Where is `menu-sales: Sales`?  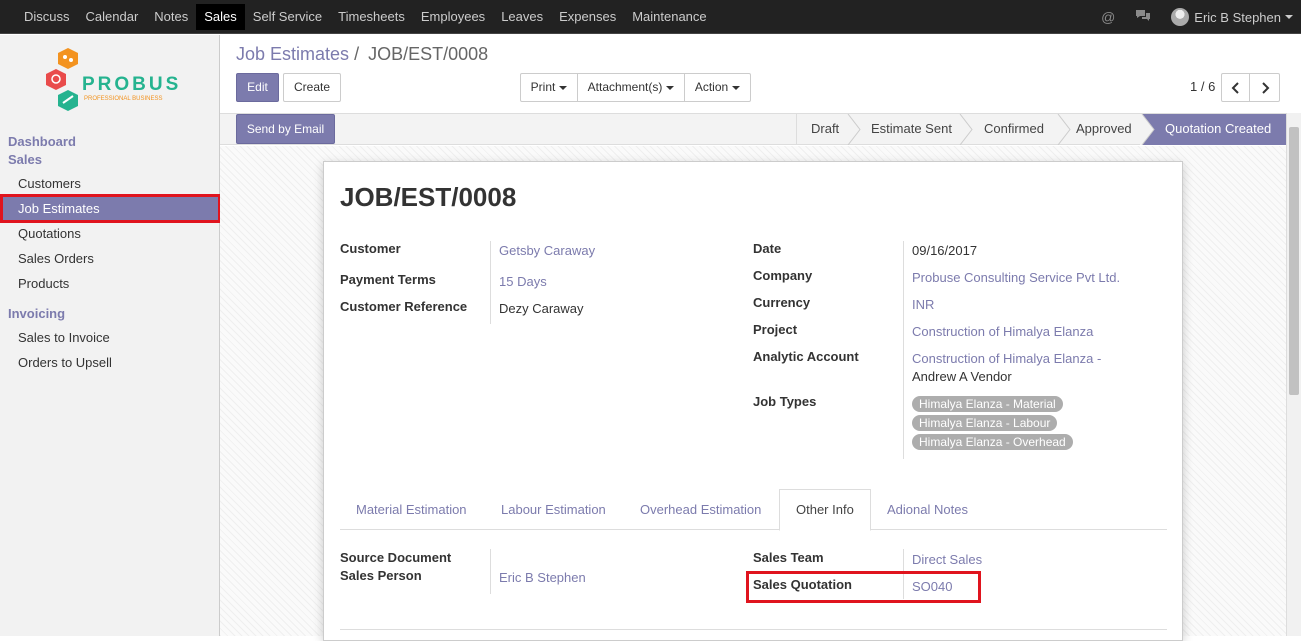
menu-sales: Sales is located at coordinates (220, 17).